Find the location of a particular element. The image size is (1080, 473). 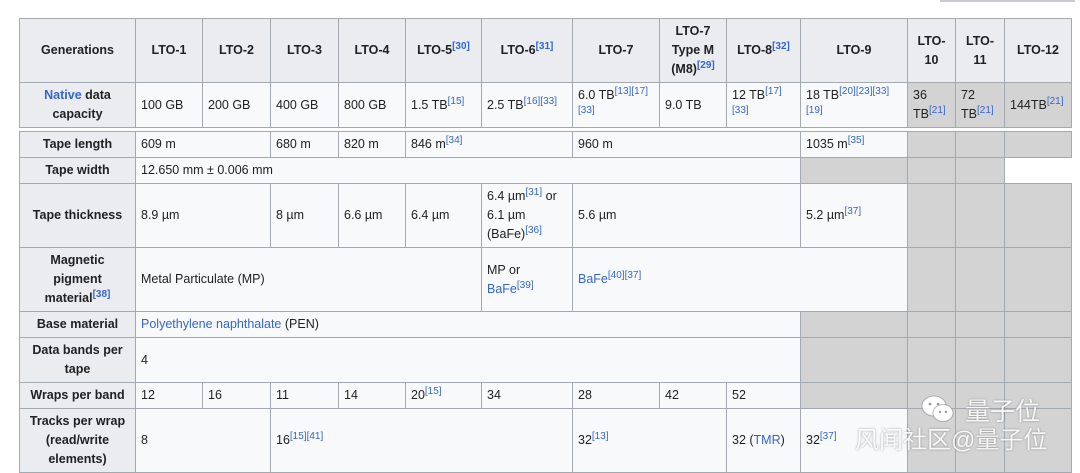

cell-text: 6.6 µm is located at coordinates (363, 215).